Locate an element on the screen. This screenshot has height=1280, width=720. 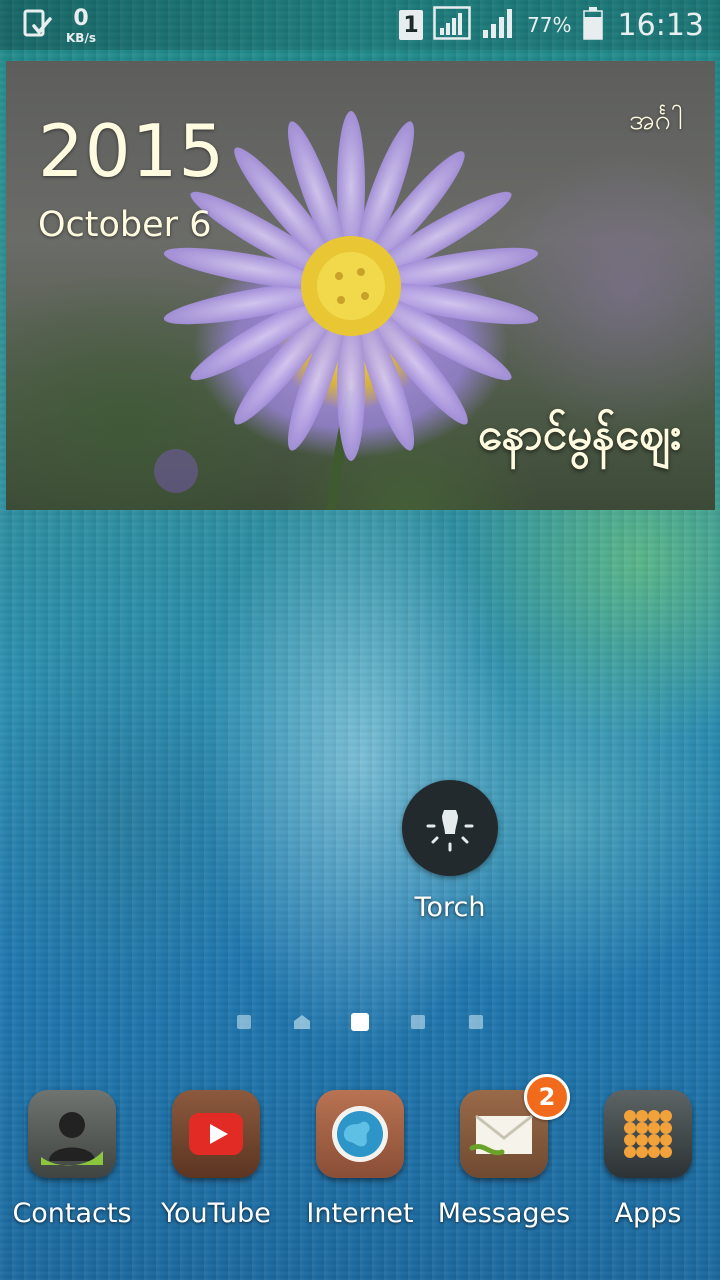
network-speed-value: 0 is located at coordinates (81, 18).